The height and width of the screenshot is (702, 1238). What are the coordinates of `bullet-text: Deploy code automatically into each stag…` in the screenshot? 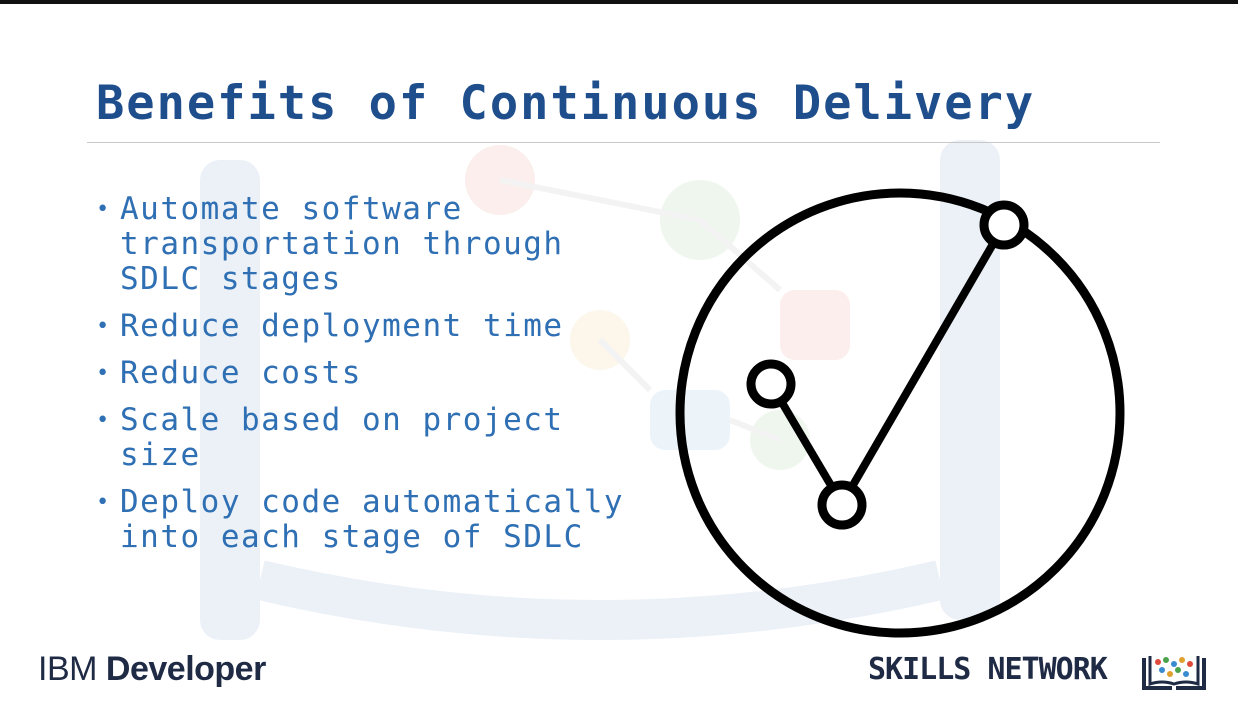 It's located at (372, 519).